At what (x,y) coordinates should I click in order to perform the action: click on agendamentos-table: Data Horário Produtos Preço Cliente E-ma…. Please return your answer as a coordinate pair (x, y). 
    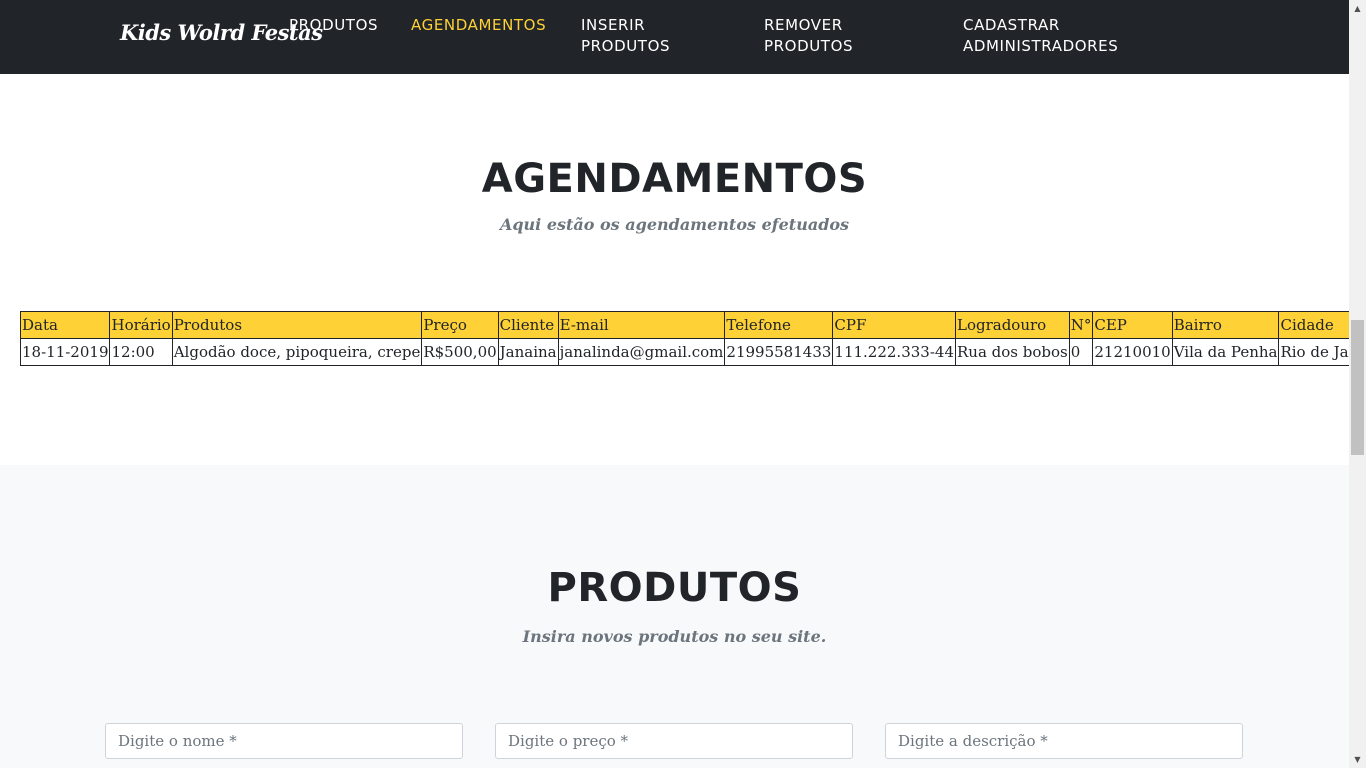
    Looking at the image, I should click on (684, 338).